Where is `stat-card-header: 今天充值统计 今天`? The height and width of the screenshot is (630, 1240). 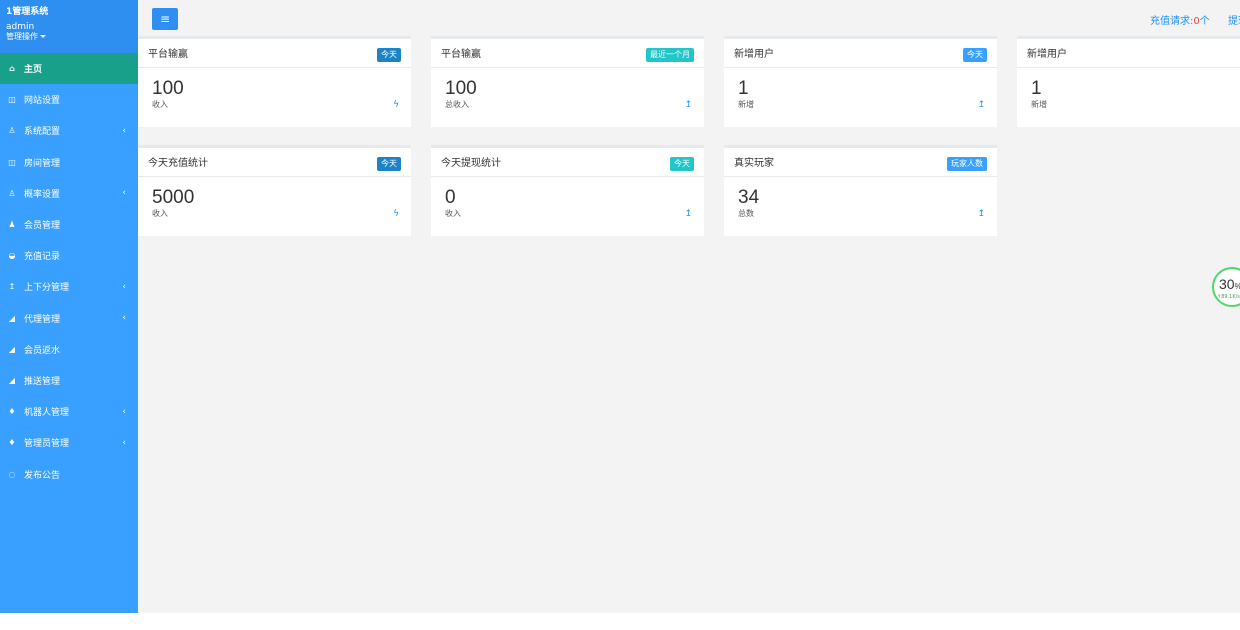
stat-card-header: 今天充值统计 今天 is located at coordinates (274, 162).